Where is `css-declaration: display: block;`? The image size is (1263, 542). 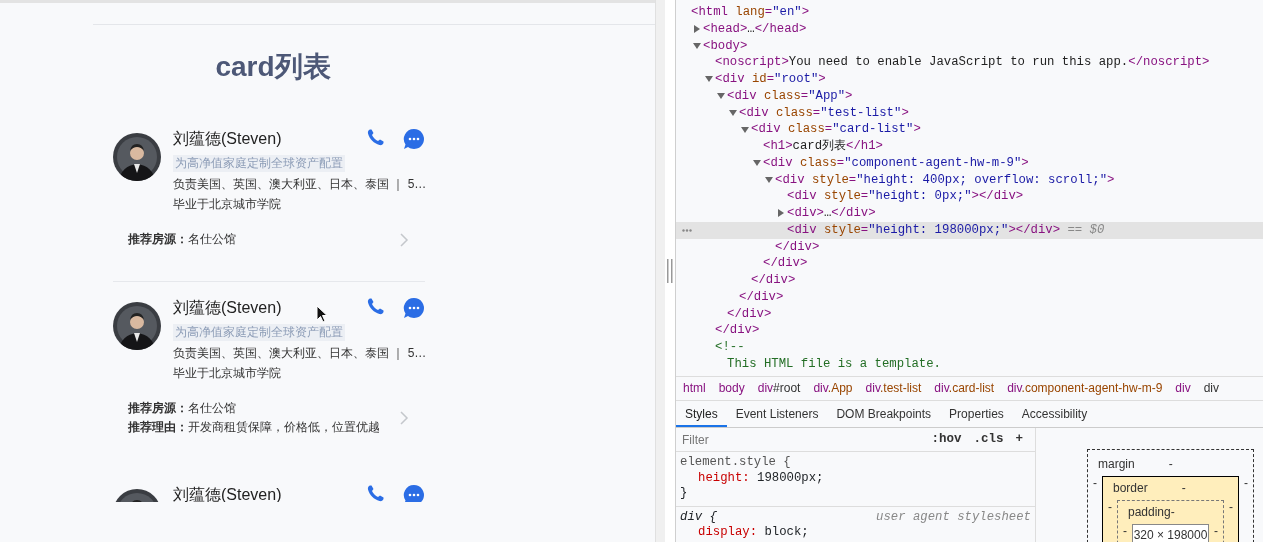 css-declaration: display: block; is located at coordinates (753, 533).